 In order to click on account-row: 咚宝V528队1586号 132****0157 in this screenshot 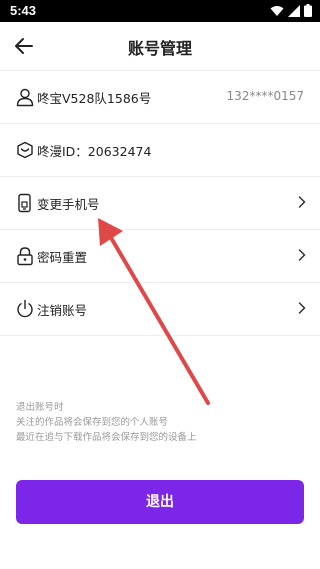, I will do `click(160, 97)`.